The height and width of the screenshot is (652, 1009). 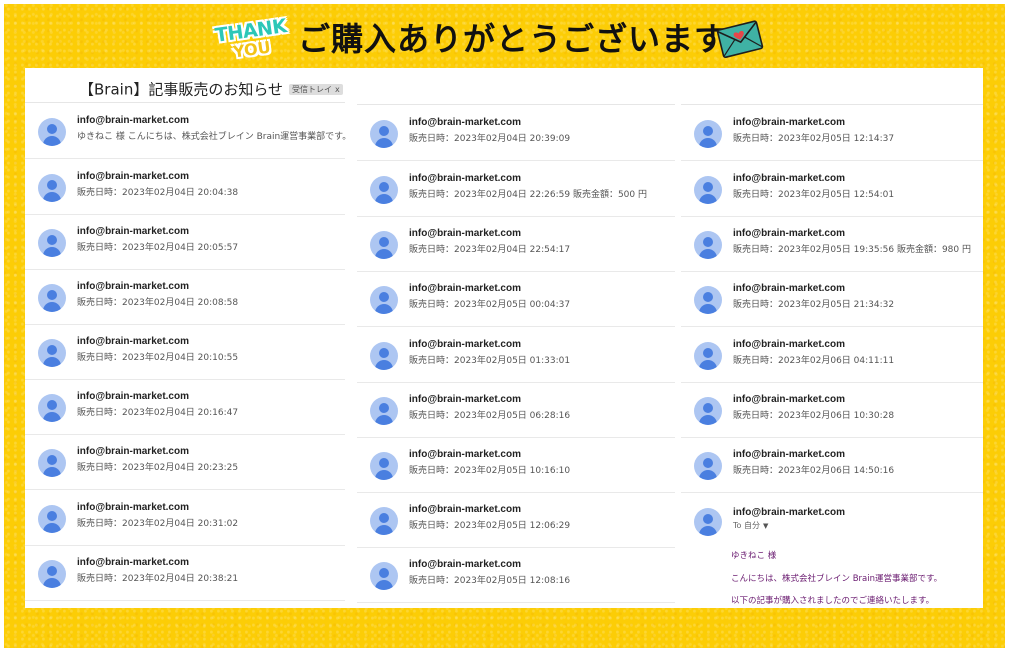 I want to click on message-snippet: 販売日時：2023年02月04日 22:26:59 販売金額：500 円, so click(x=528, y=195).